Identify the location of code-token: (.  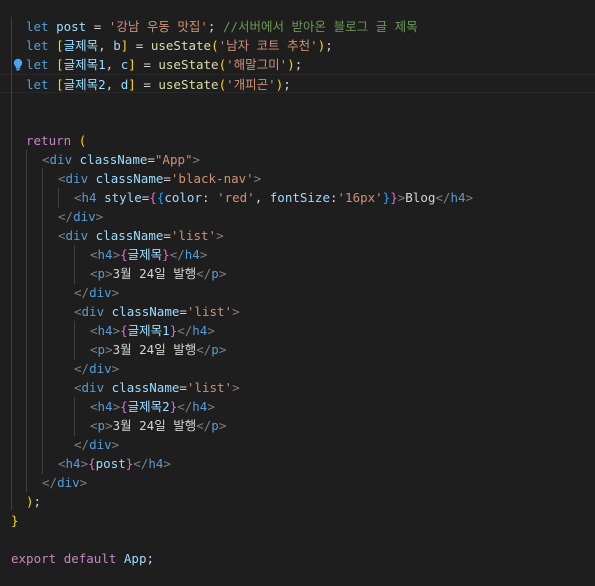
(222, 84).